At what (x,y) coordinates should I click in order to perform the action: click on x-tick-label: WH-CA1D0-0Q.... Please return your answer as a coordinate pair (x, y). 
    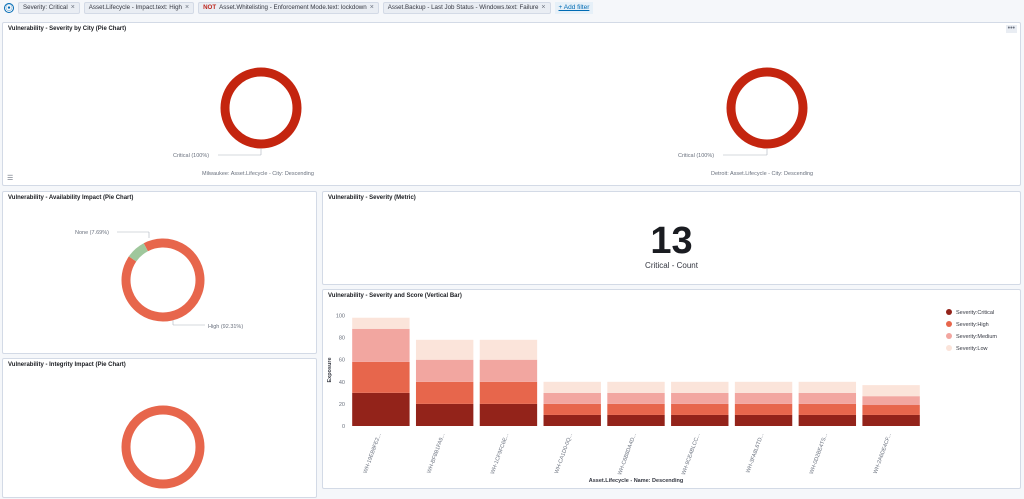
    Looking at the image, I should click on (564, 453).